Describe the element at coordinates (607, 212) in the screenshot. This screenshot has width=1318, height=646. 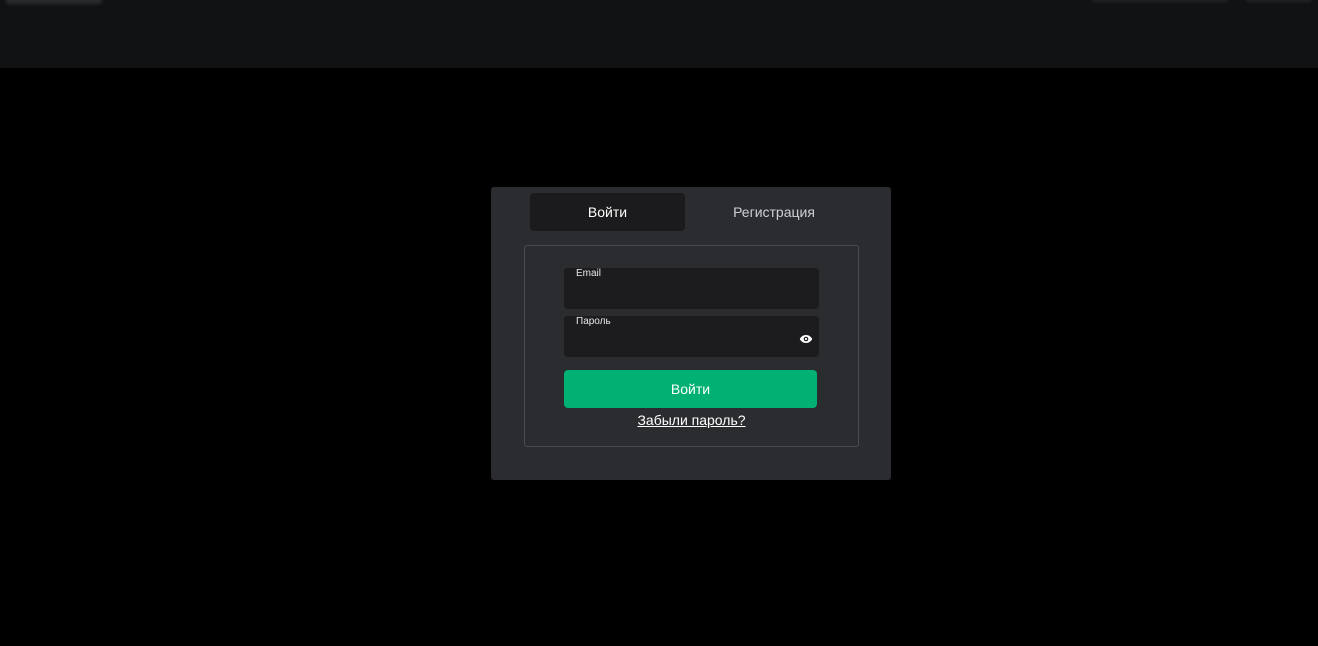
I see `tab-login: Войти` at that location.